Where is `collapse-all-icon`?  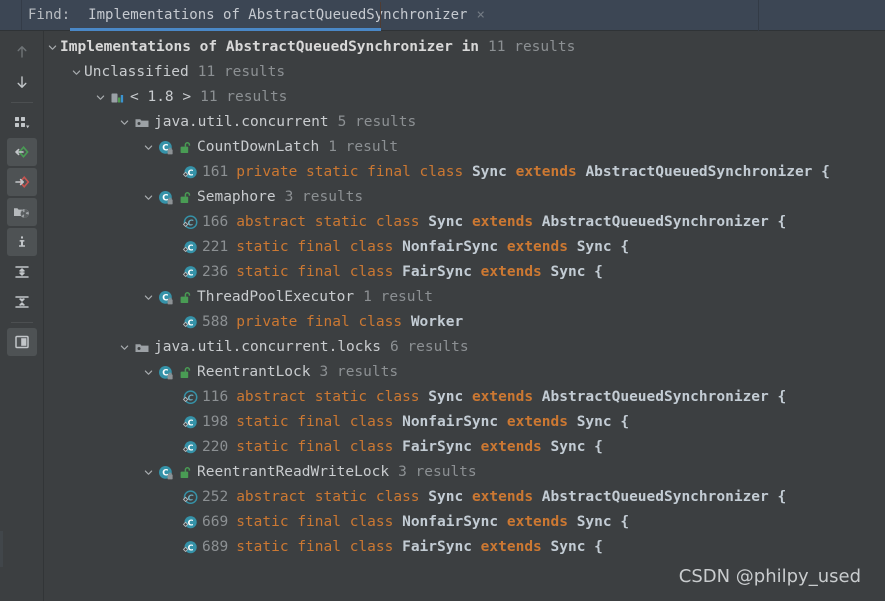 collapse-all-icon is located at coordinates (22, 302).